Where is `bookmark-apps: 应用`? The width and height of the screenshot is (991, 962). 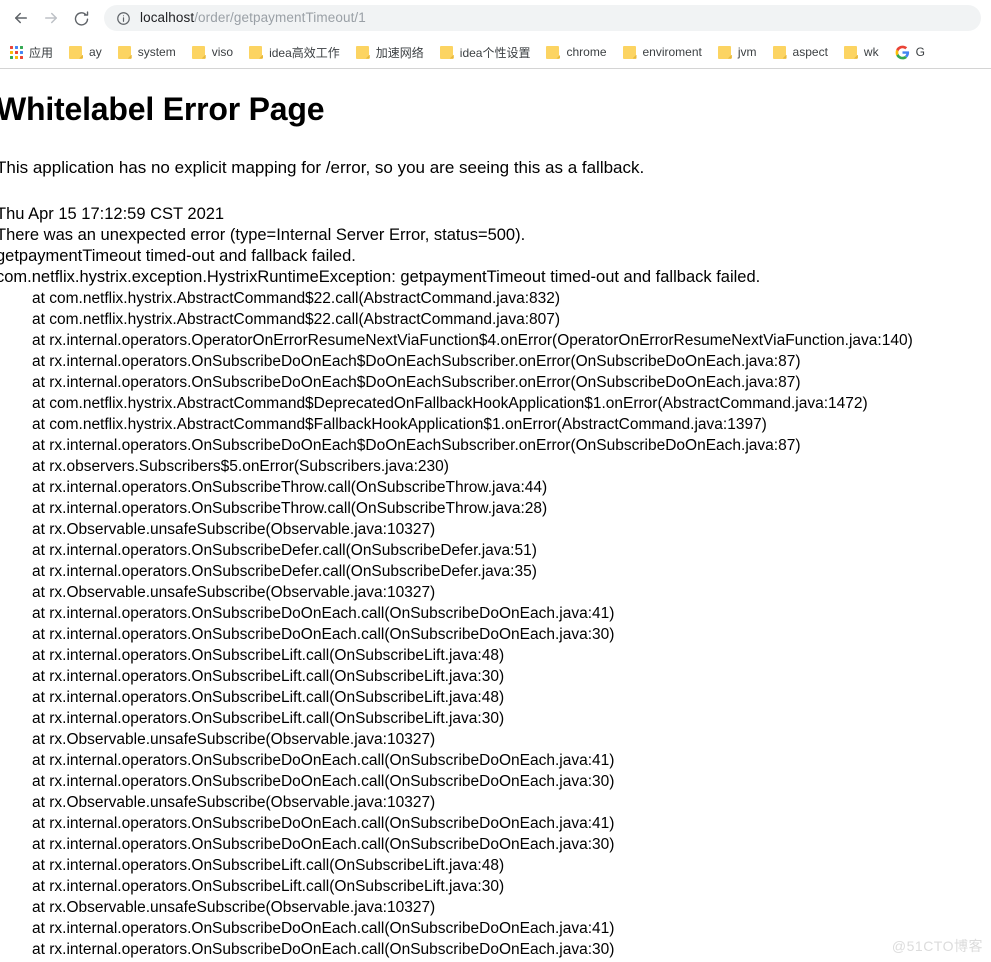
bookmark-apps: 应用 is located at coordinates (31, 52).